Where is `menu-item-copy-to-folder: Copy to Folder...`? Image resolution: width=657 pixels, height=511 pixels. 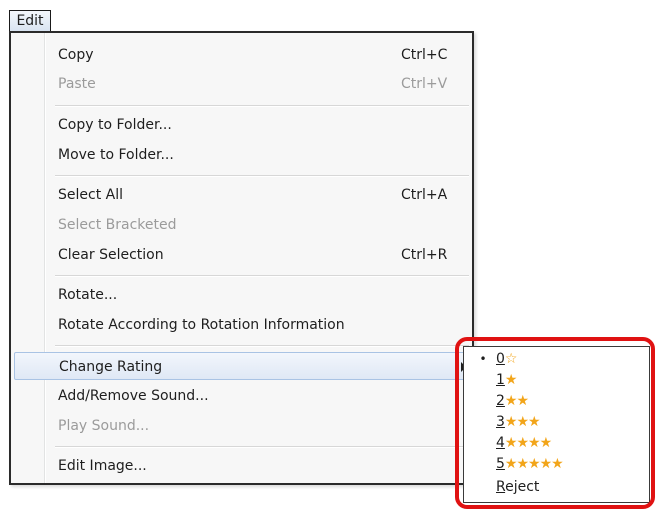 menu-item-copy-to-folder: Copy to Folder... is located at coordinates (241, 125).